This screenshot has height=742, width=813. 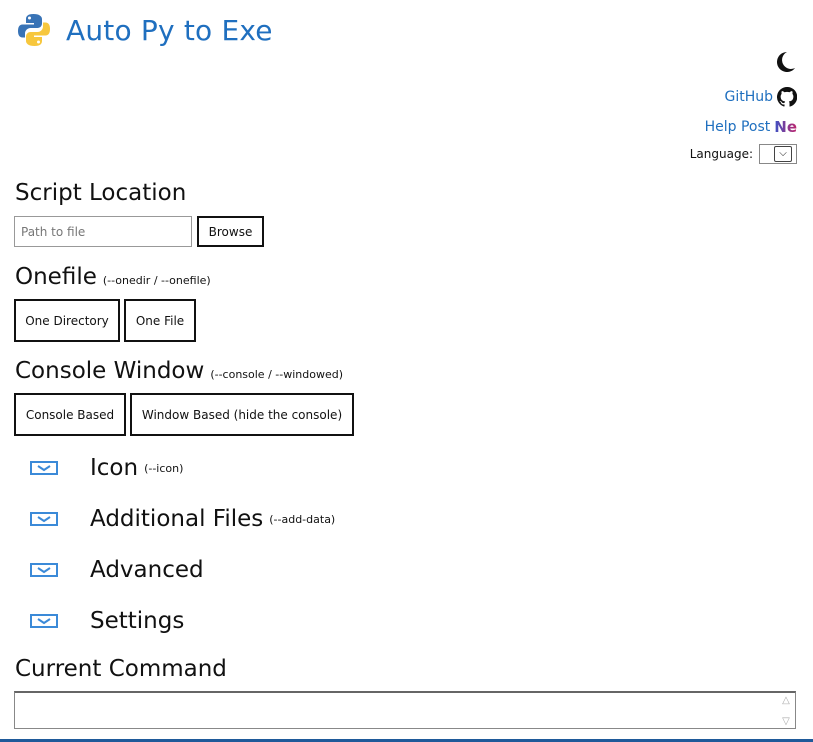 I want to click on help-link-row: Help Post Ne, so click(x=743, y=127).